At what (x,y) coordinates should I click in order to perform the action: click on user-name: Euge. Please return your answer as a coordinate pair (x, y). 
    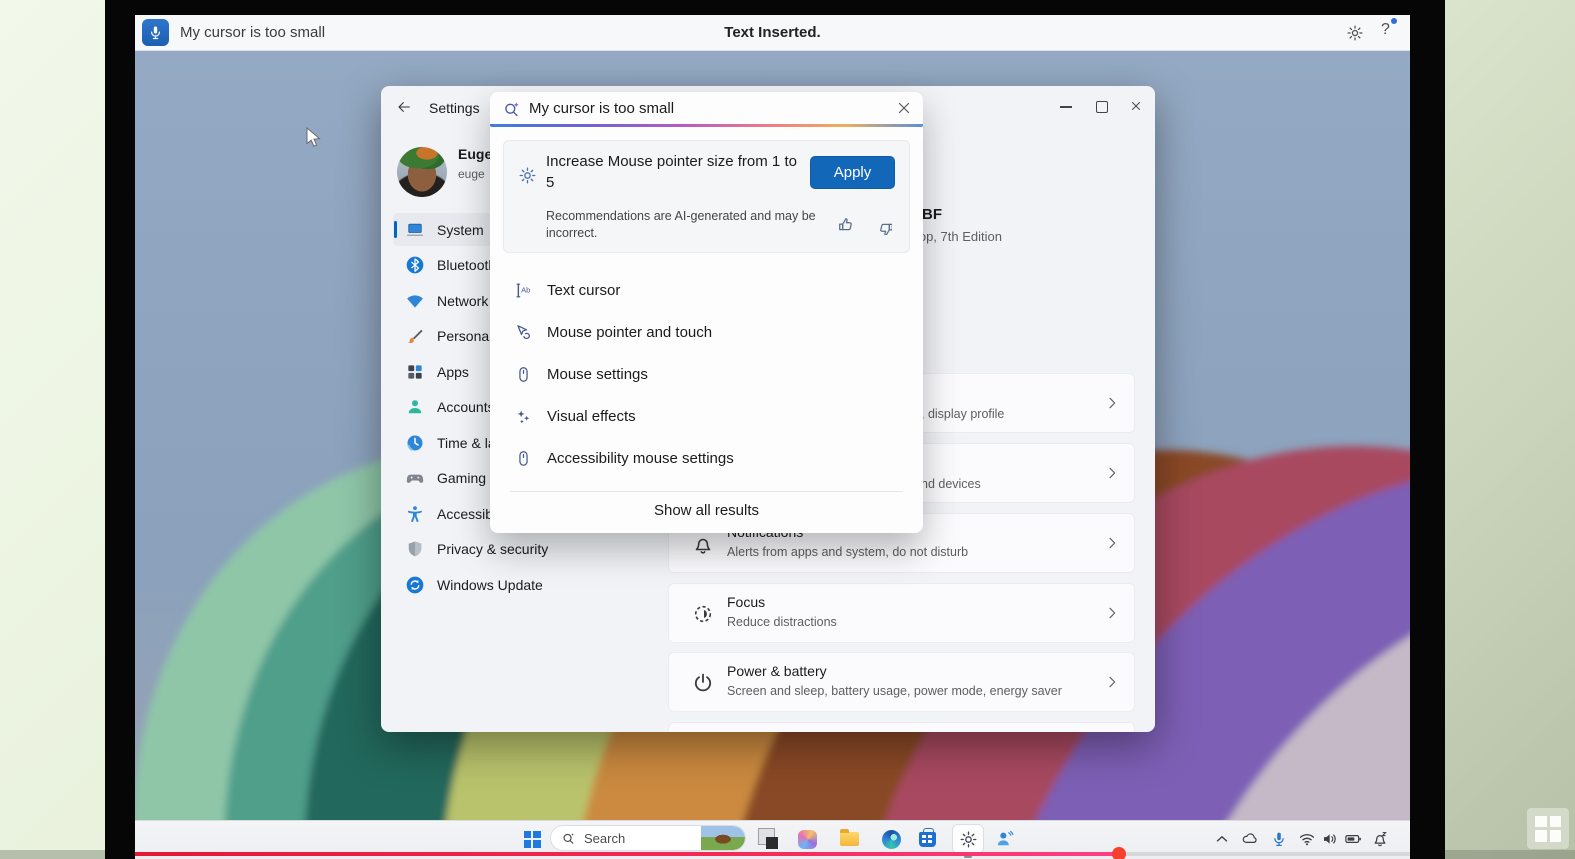
    Looking at the image, I should click on (475, 154).